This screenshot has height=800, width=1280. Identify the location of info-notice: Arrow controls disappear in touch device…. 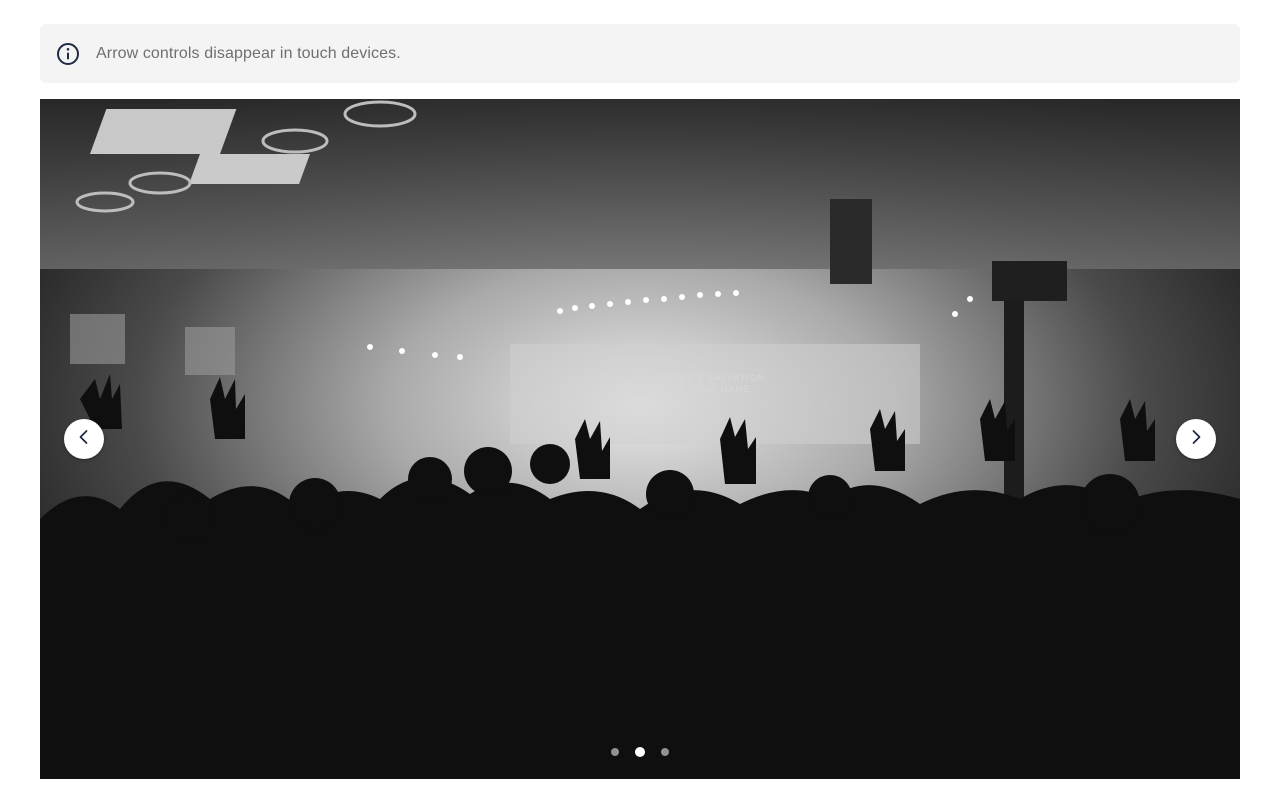
(640, 53).